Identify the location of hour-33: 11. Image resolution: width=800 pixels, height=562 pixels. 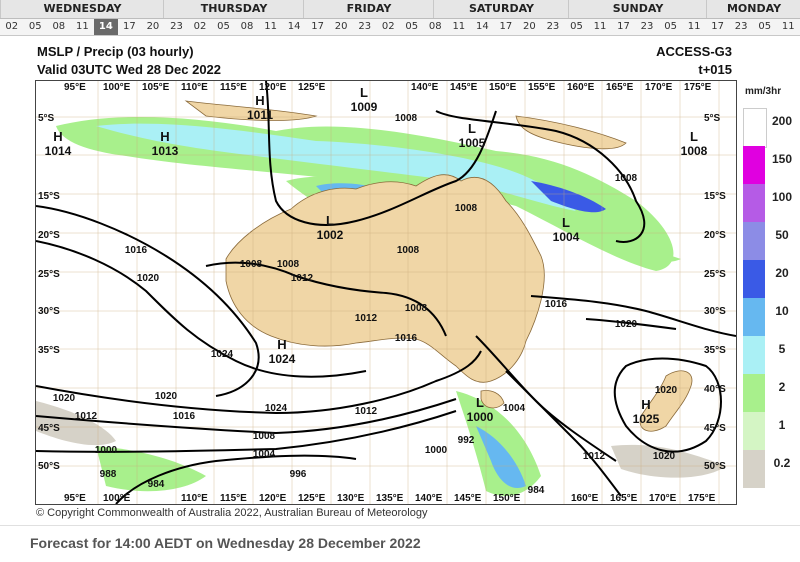
(788, 27).